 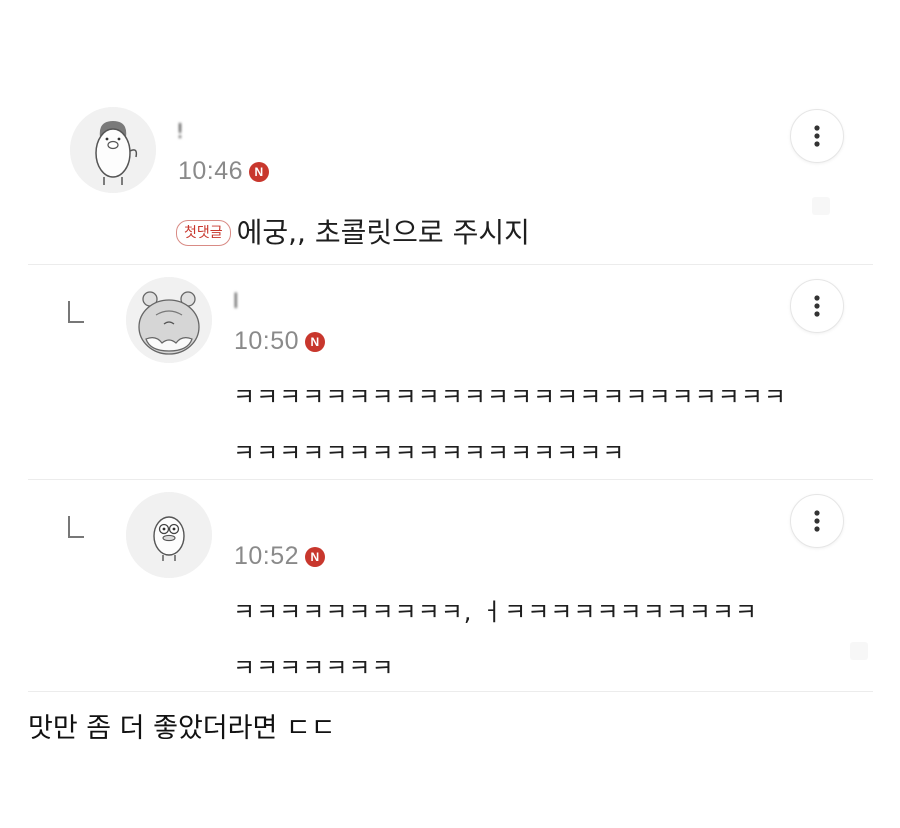 I want to click on comment-text-line: ㅋㅋㅋㅋㅋㅋㅋ, so click(x=314, y=668).